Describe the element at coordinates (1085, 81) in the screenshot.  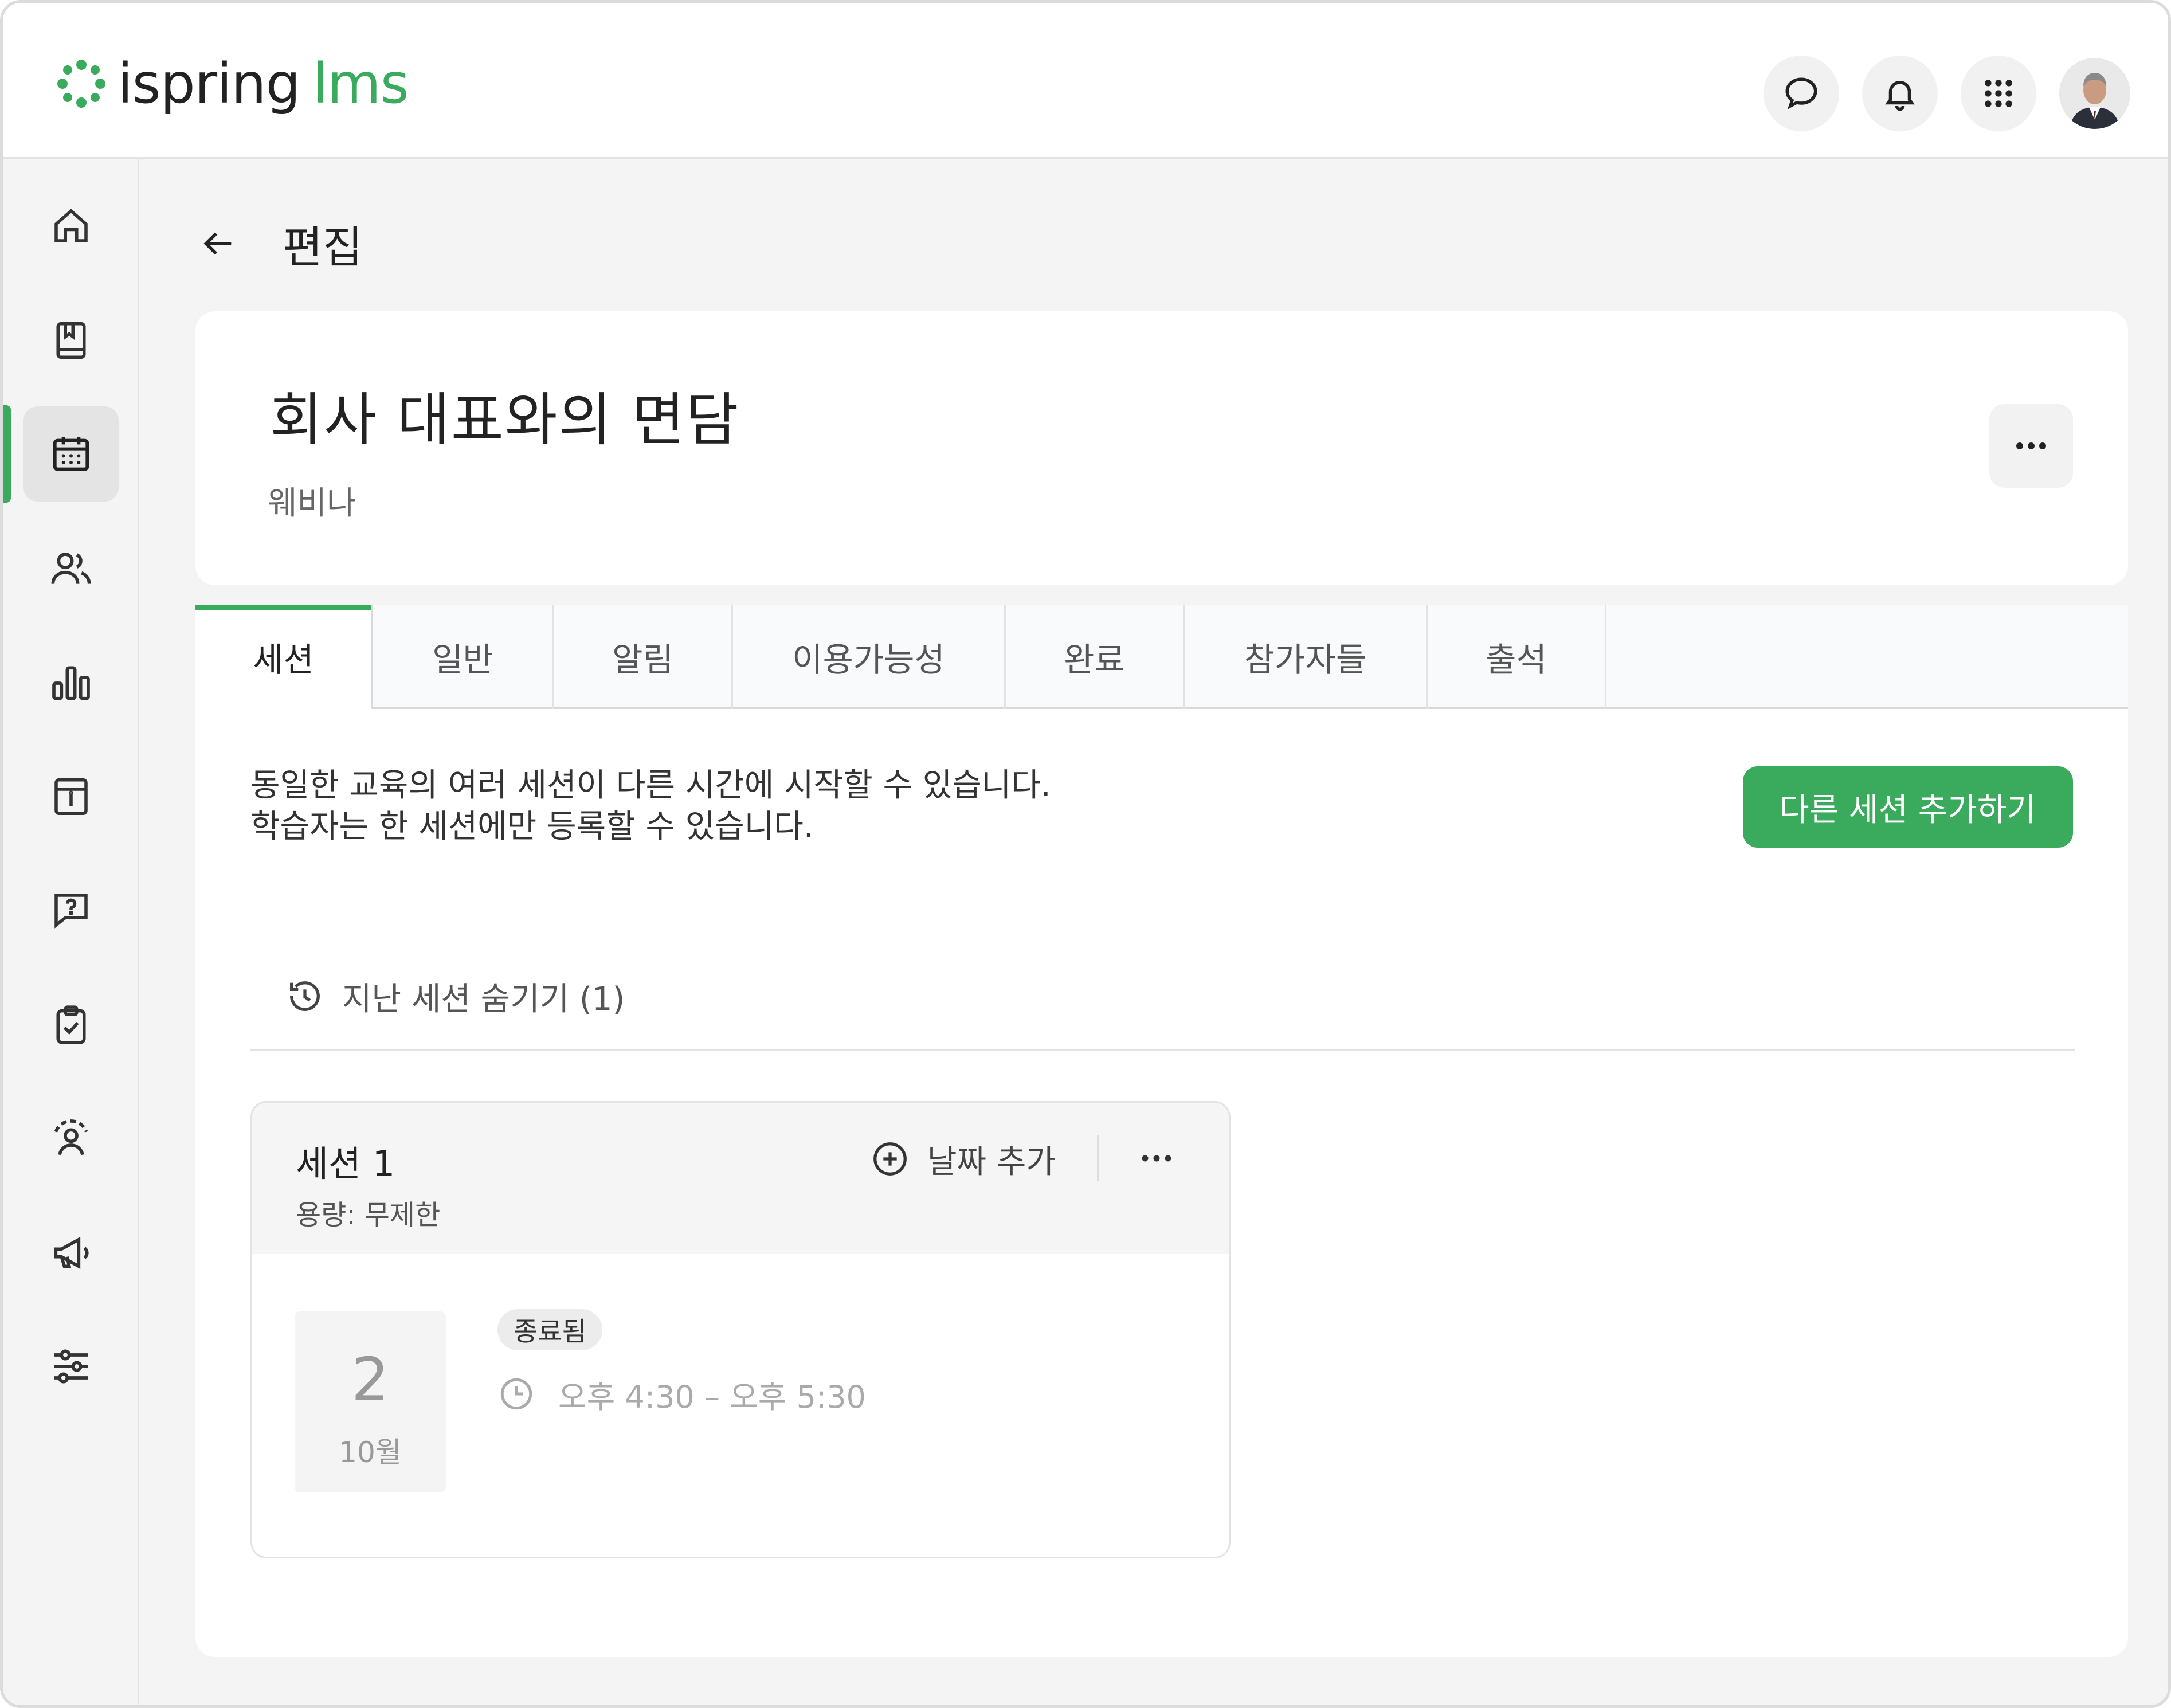
I see `top-bar: ispring lms` at that location.